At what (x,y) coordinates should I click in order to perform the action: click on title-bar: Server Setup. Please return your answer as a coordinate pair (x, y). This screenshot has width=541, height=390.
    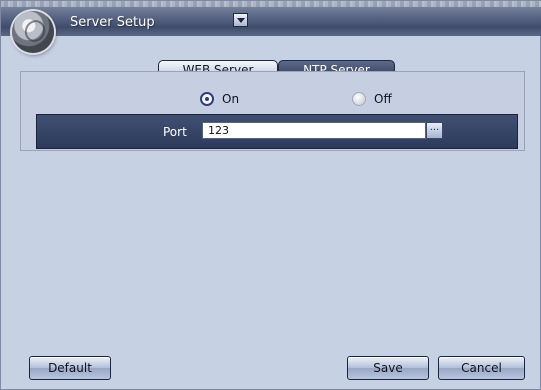
    Looking at the image, I should click on (271, 27).